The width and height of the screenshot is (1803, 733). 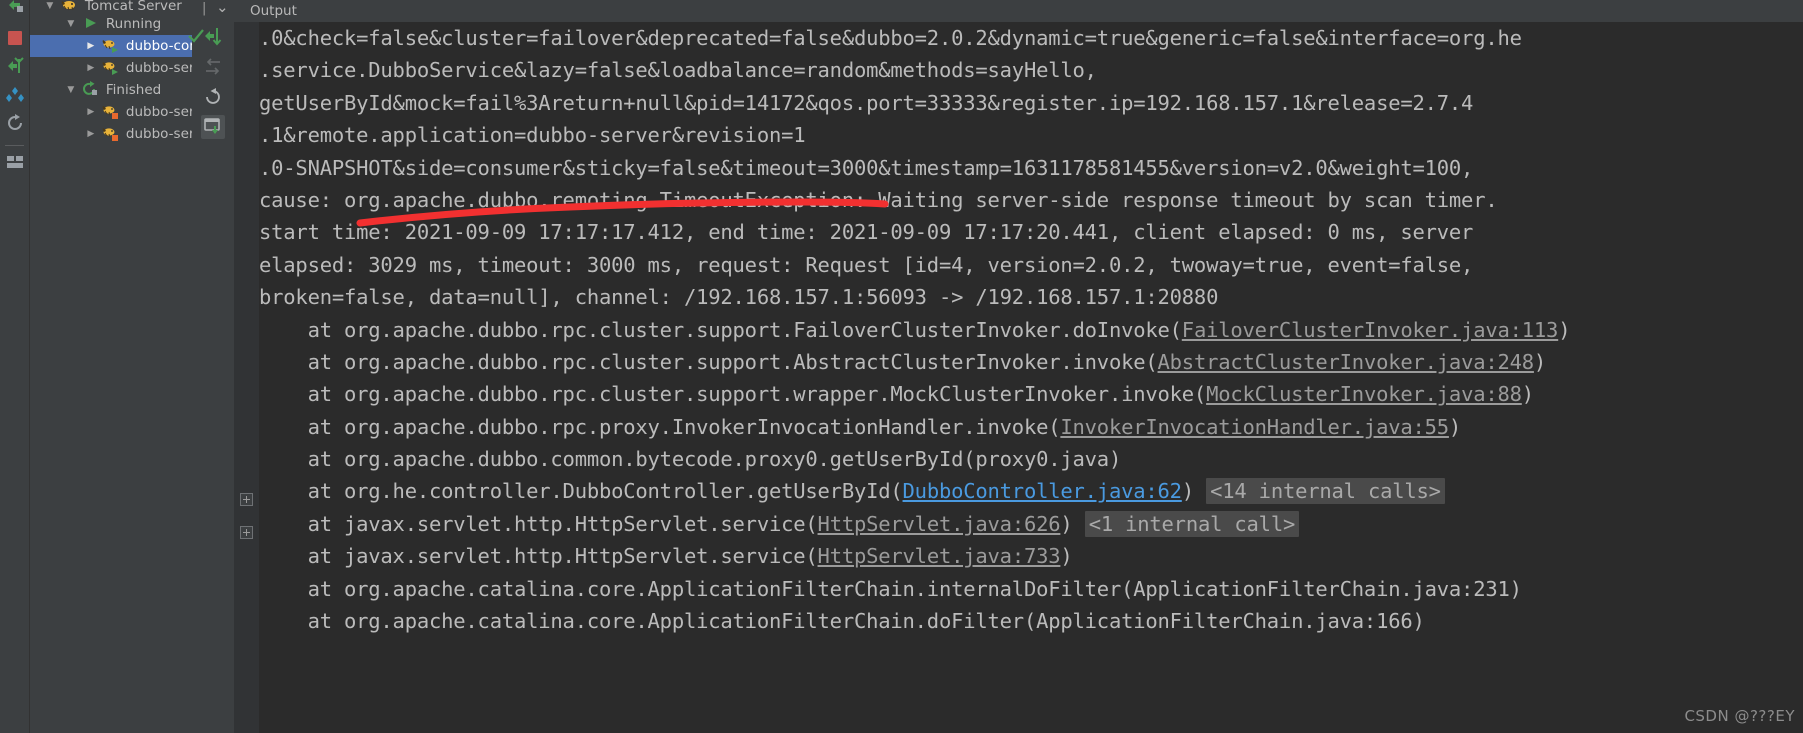 I want to click on tree-item-label: Running, so click(x=133, y=24).